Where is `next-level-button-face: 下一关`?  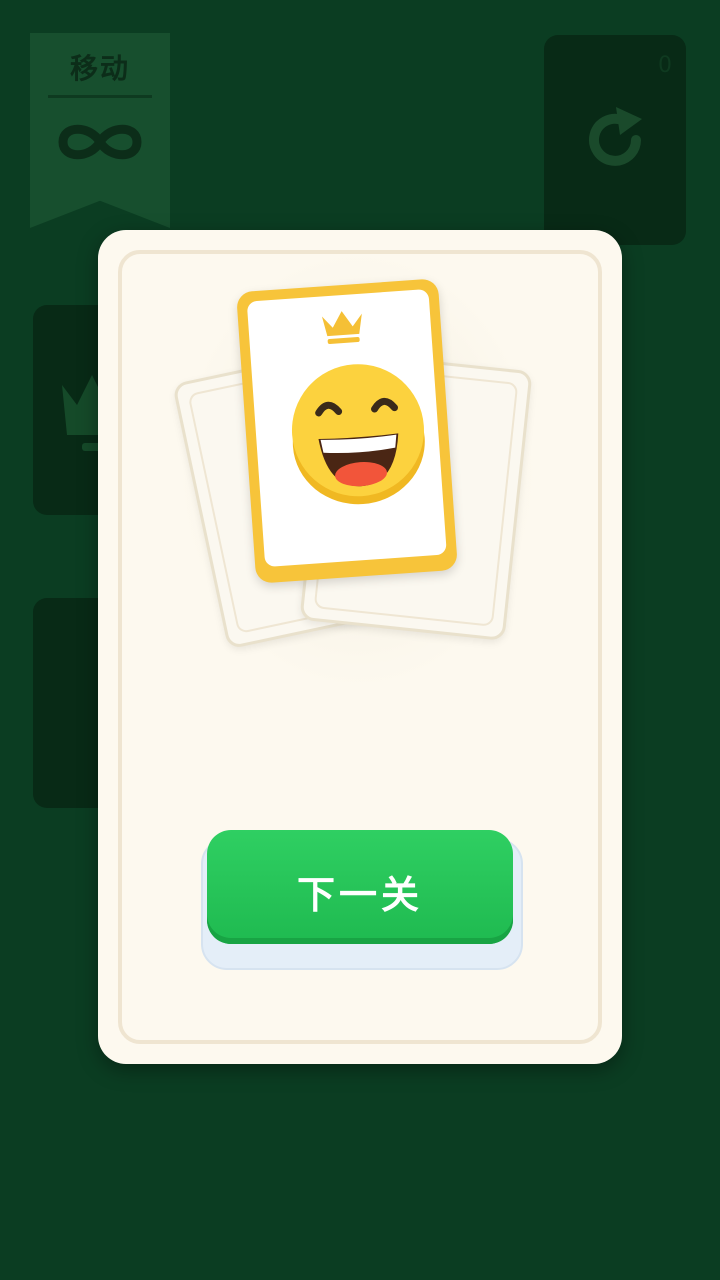
next-level-button-face: 下一关 is located at coordinates (360, 887).